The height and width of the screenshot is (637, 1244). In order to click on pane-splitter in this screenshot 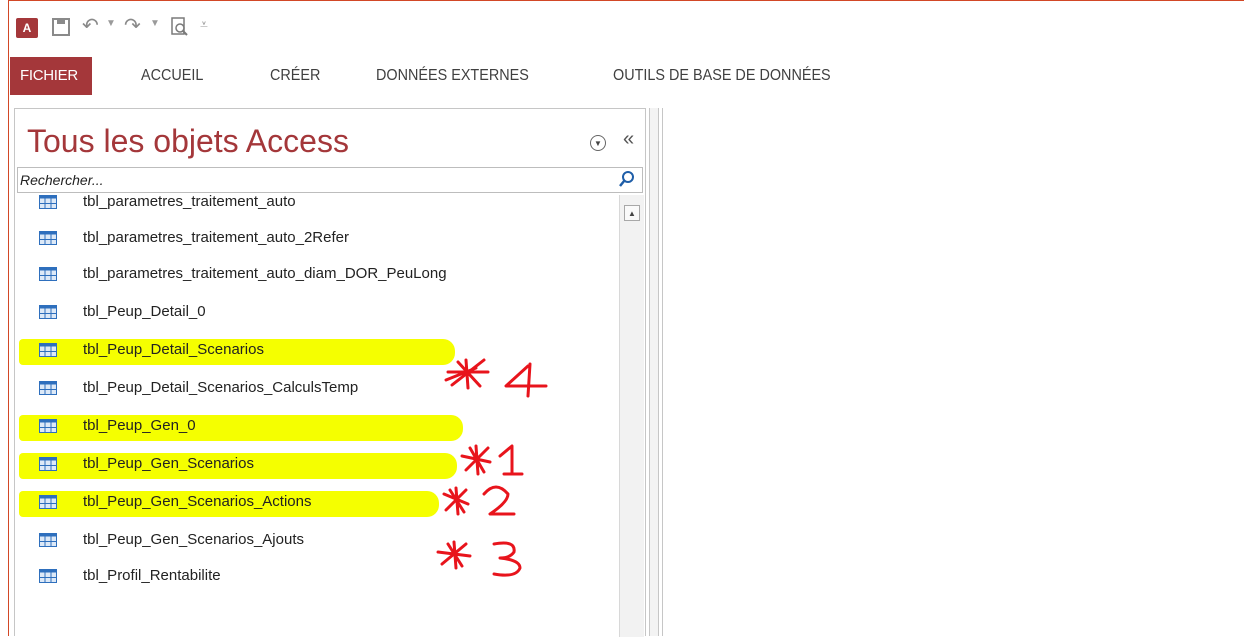, I will do `click(654, 372)`.